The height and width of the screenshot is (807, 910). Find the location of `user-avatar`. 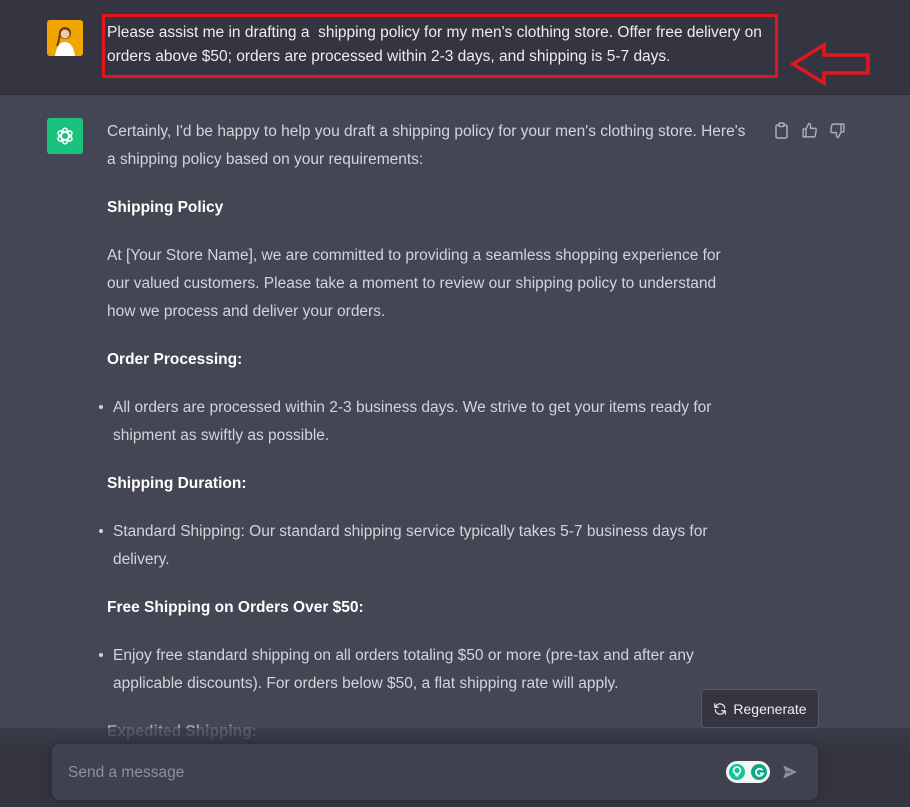

user-avatar is located at coordinates (65, 38).